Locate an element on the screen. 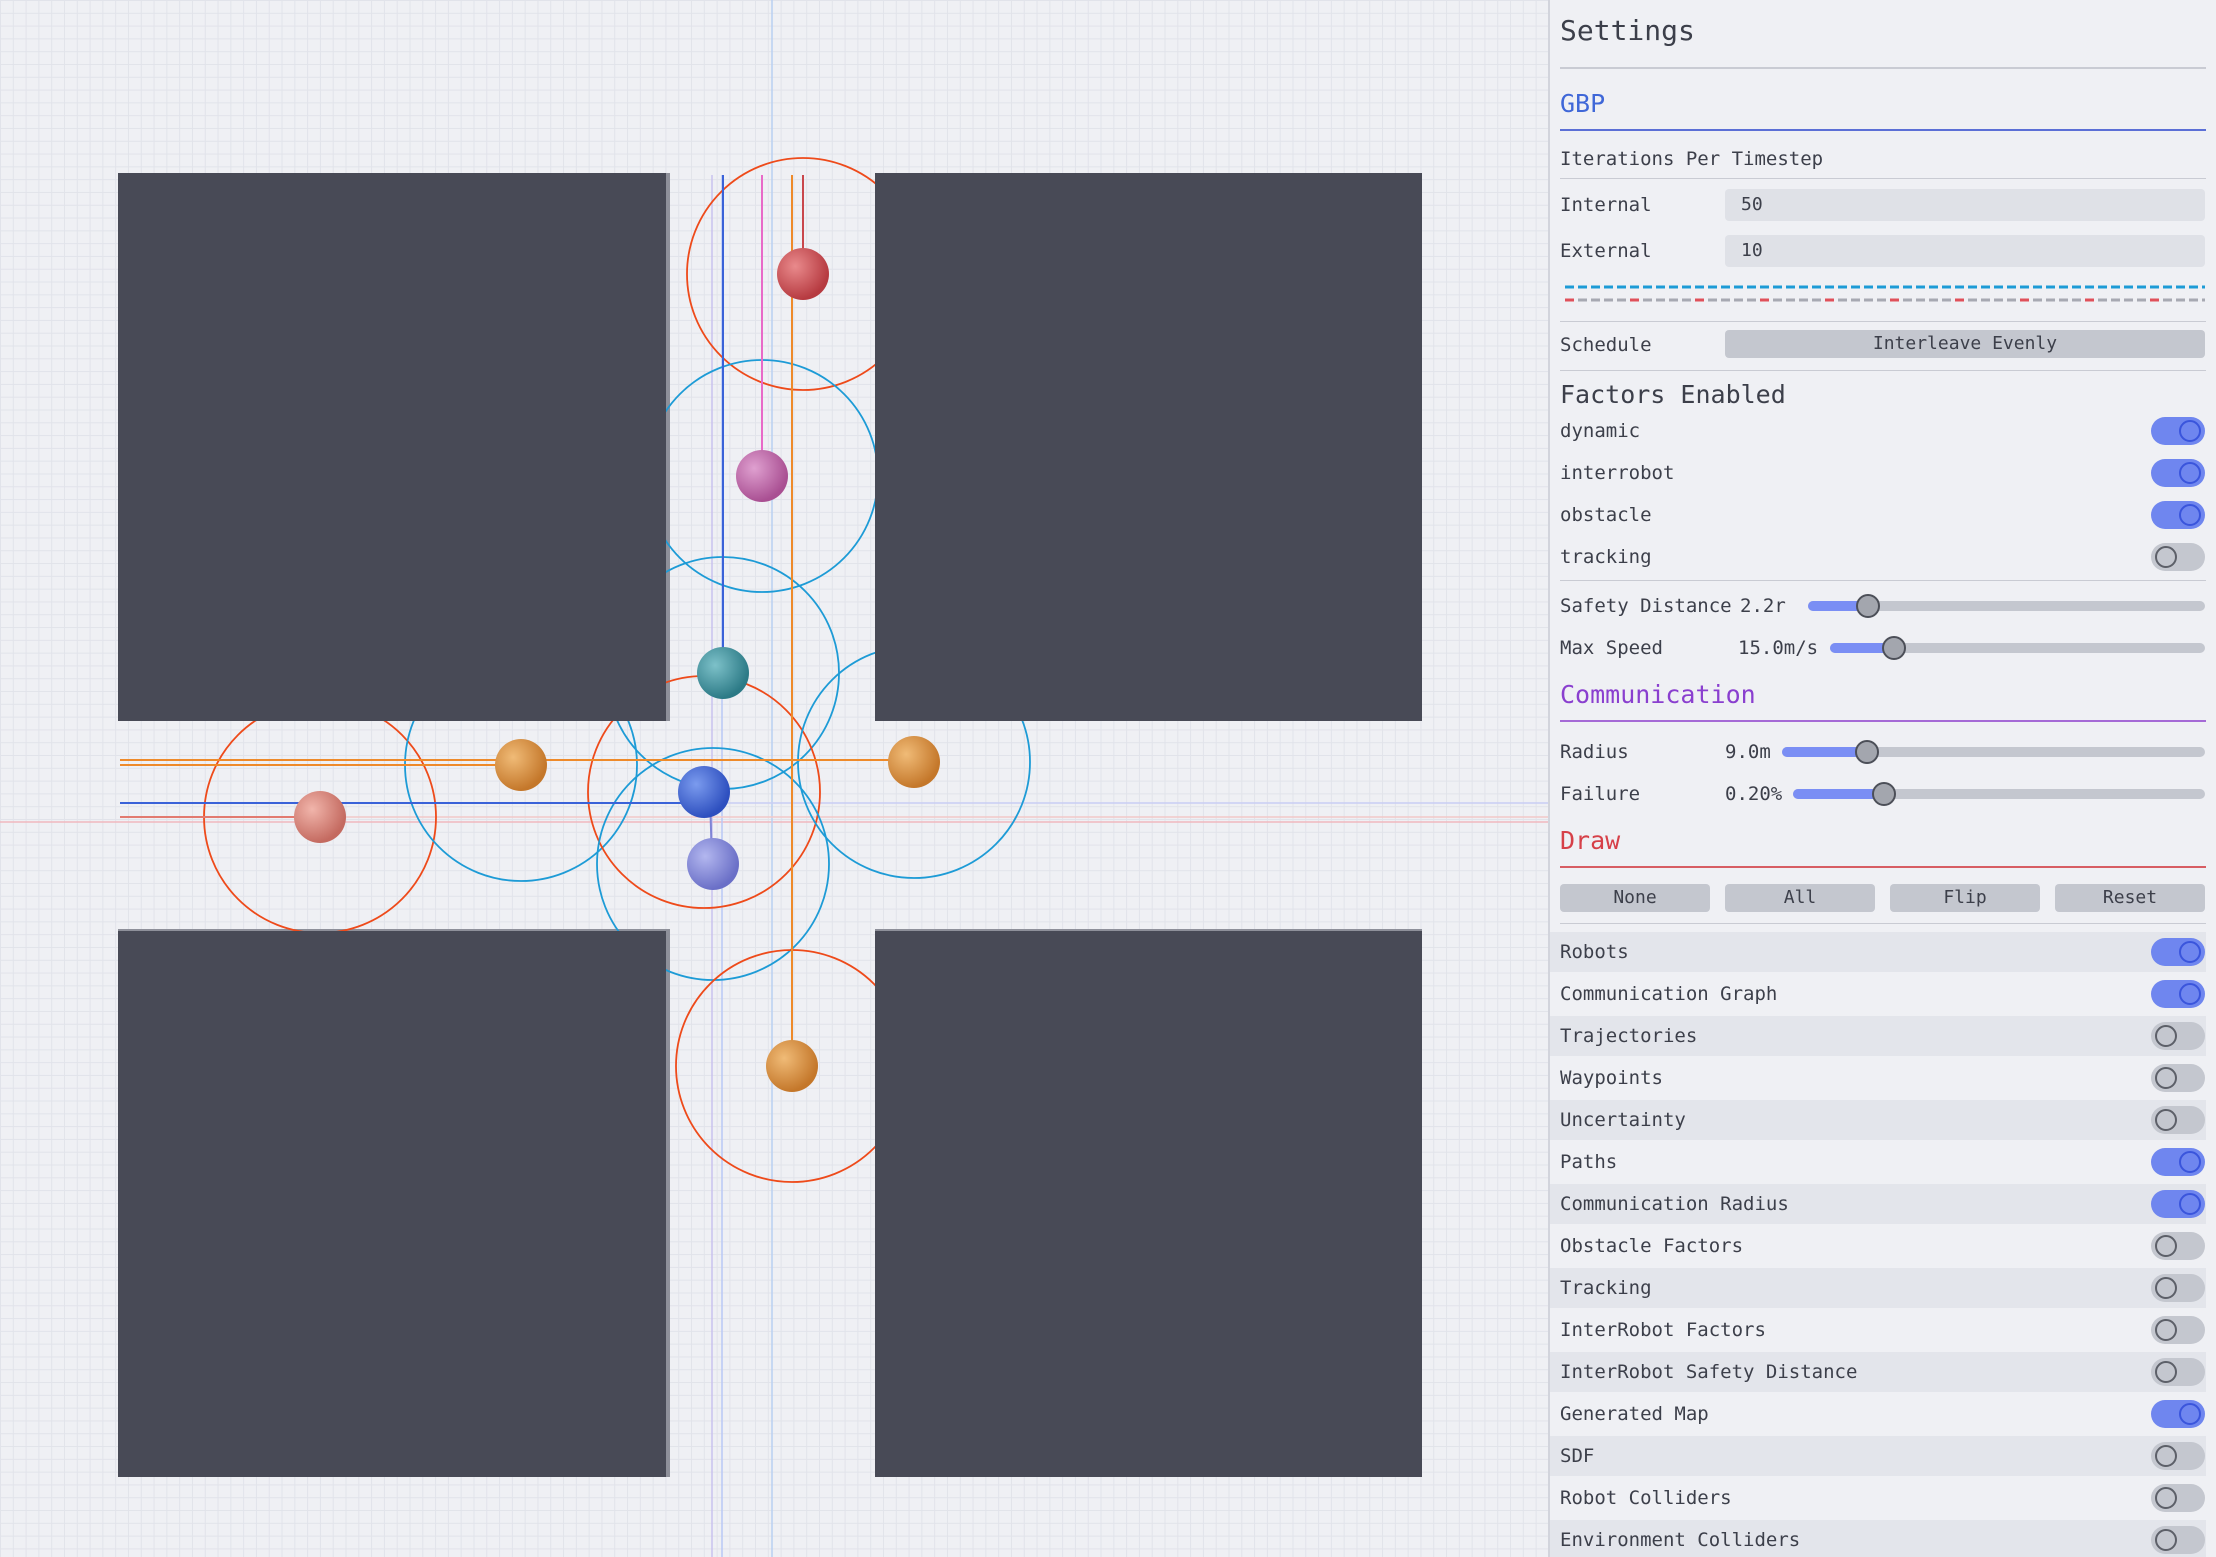 The height and width of the screenshot is (1557, 2216). panel-title: Settings is located at coordinates (1627, 30).